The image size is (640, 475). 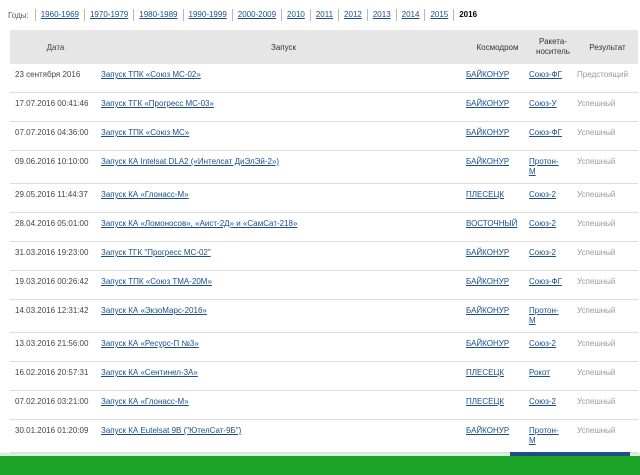 I want to click on year-link-1990-1999: 1990-1999, so click(x=207, y=15).